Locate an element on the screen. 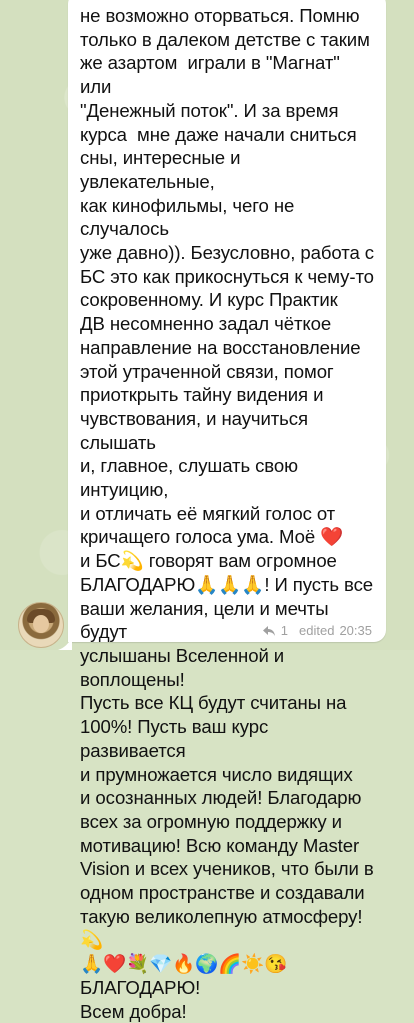 The height and width of the screenshot is (1023, 414). message-time: 20:35 is located at coordinates (355, 630).